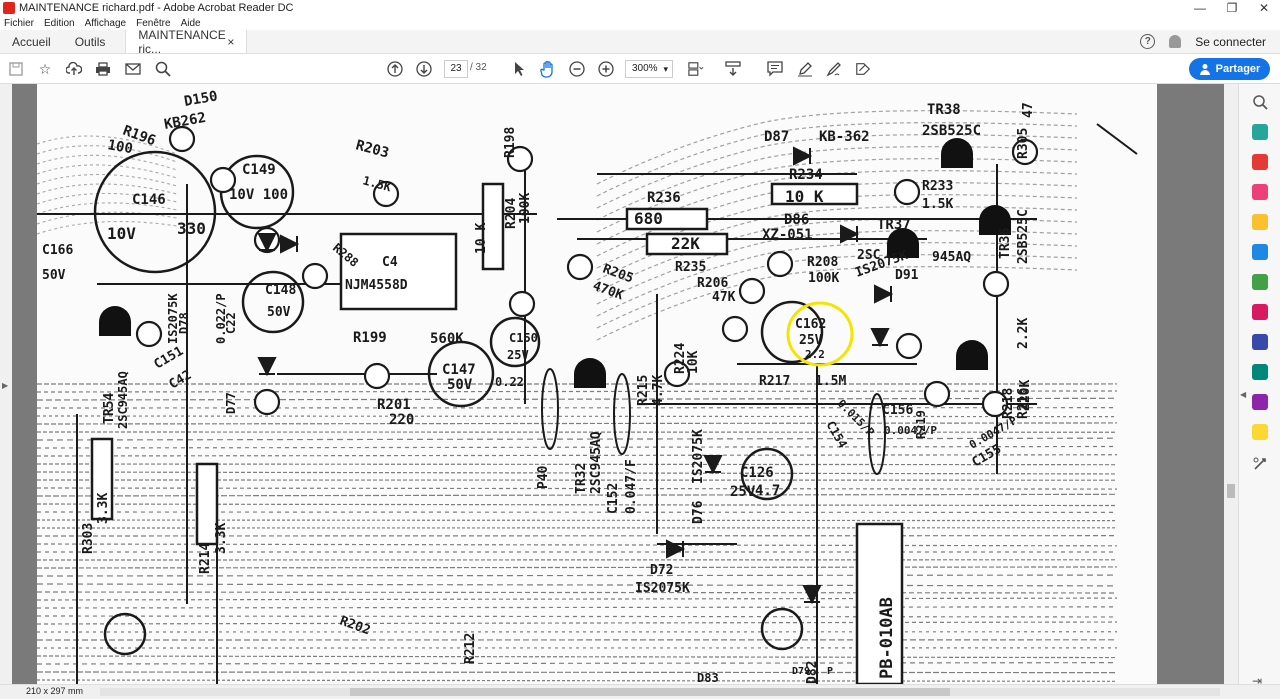 The image size is (1280, 699). Describe the element at coordinates (518, 355) in the screenshot. I see `schematic-label: 25V` at that location.